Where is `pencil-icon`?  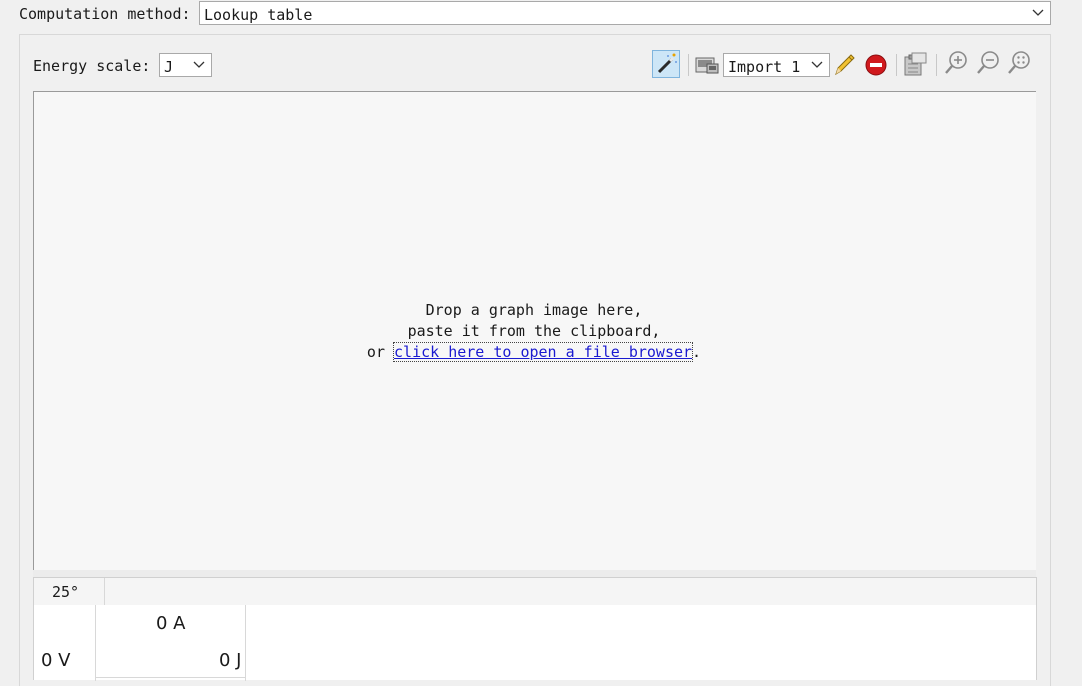
pencil-icon is located at coordinates (845, 65).